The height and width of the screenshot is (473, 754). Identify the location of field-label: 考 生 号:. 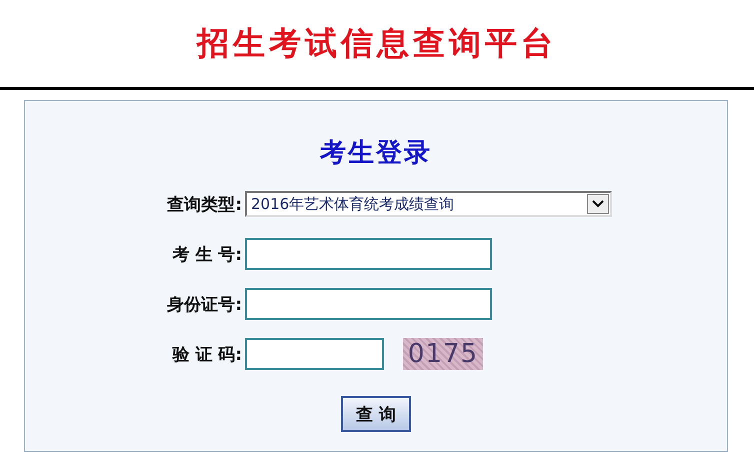
(207, 255).